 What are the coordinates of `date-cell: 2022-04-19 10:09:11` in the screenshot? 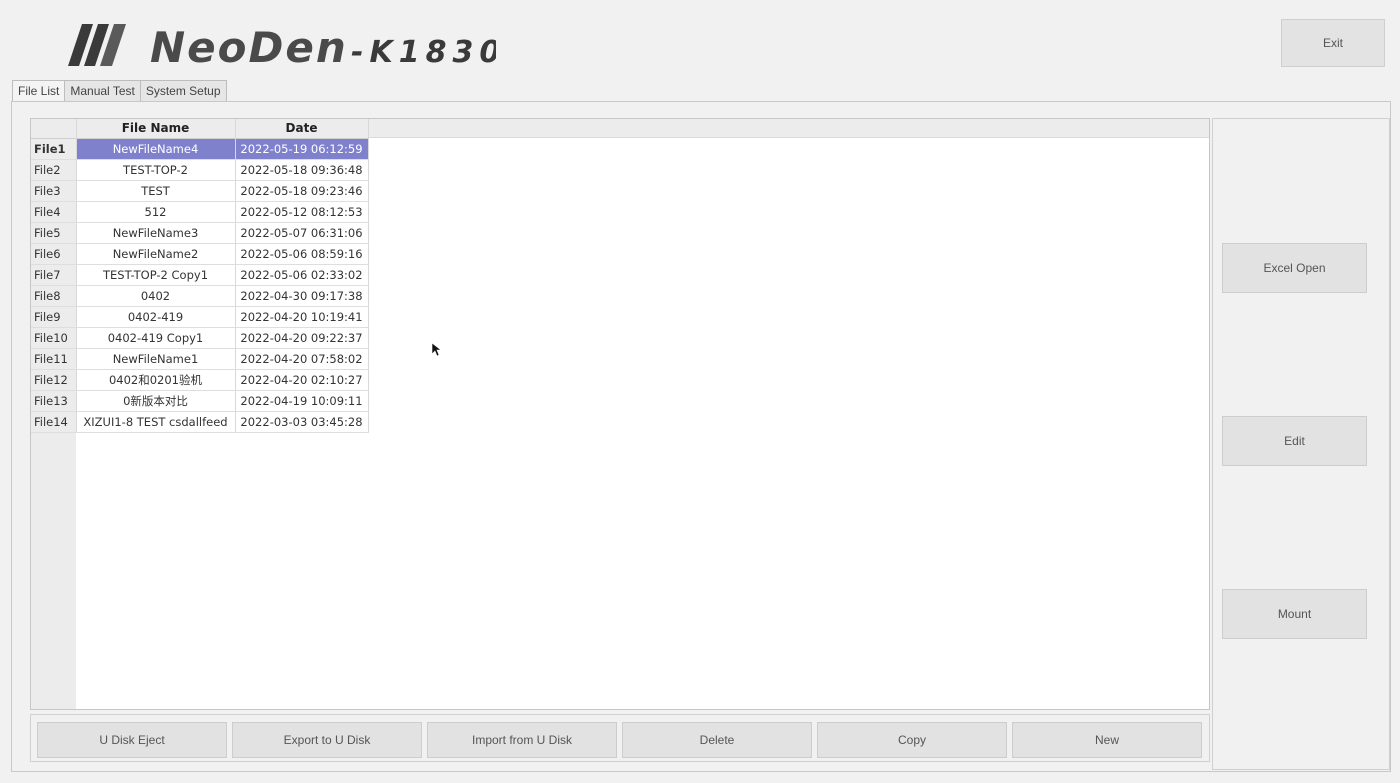 It's located at (302, 401).